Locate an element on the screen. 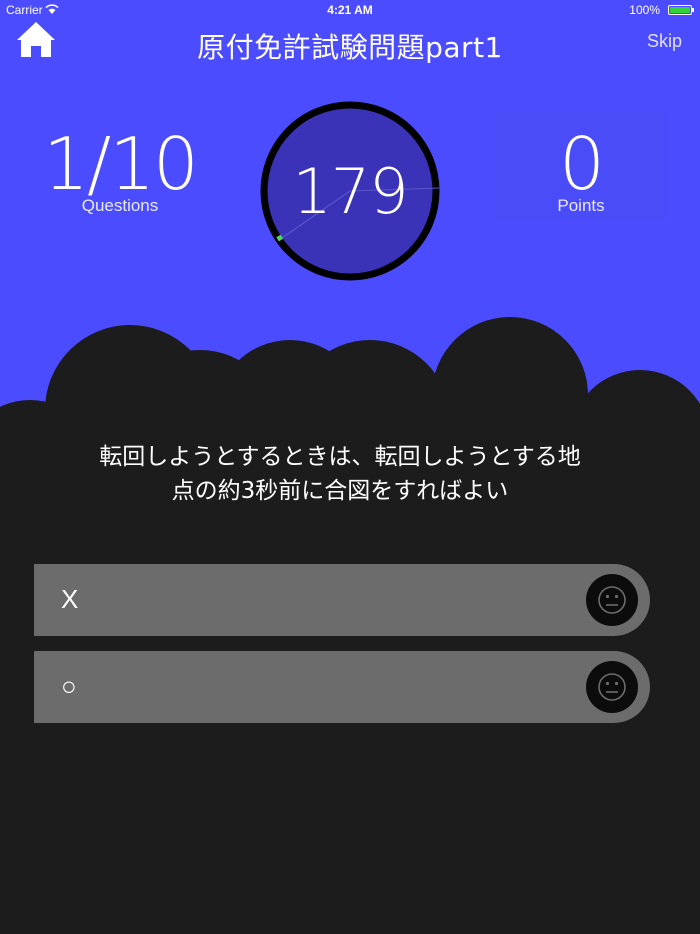 The width and height of the screenshot is (700, 934). answer-label-x: X is located at coordinates (70, 599).